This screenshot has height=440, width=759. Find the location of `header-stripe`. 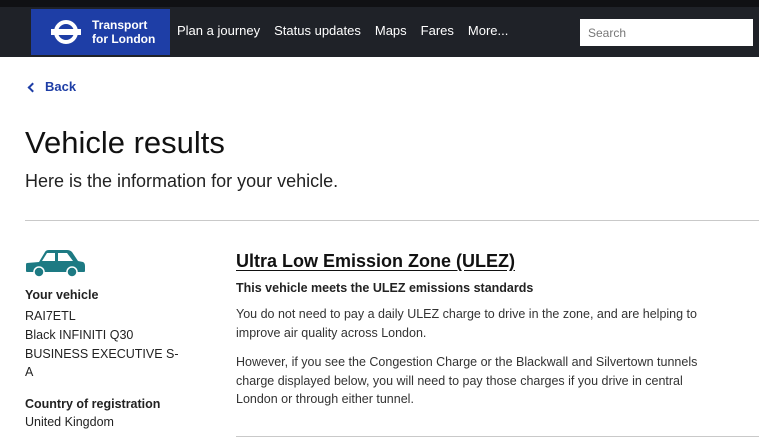

header-stripe is located at coordinates (379, 3).